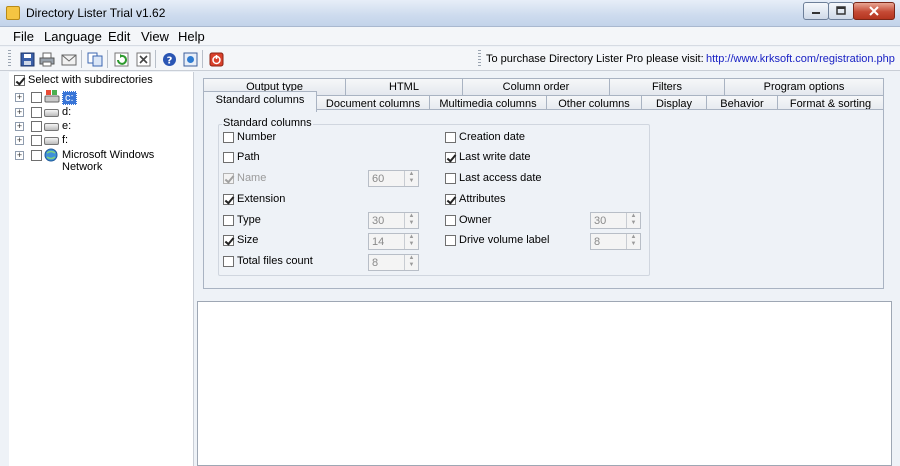  I want to click on copy-button, so click(95, 59).